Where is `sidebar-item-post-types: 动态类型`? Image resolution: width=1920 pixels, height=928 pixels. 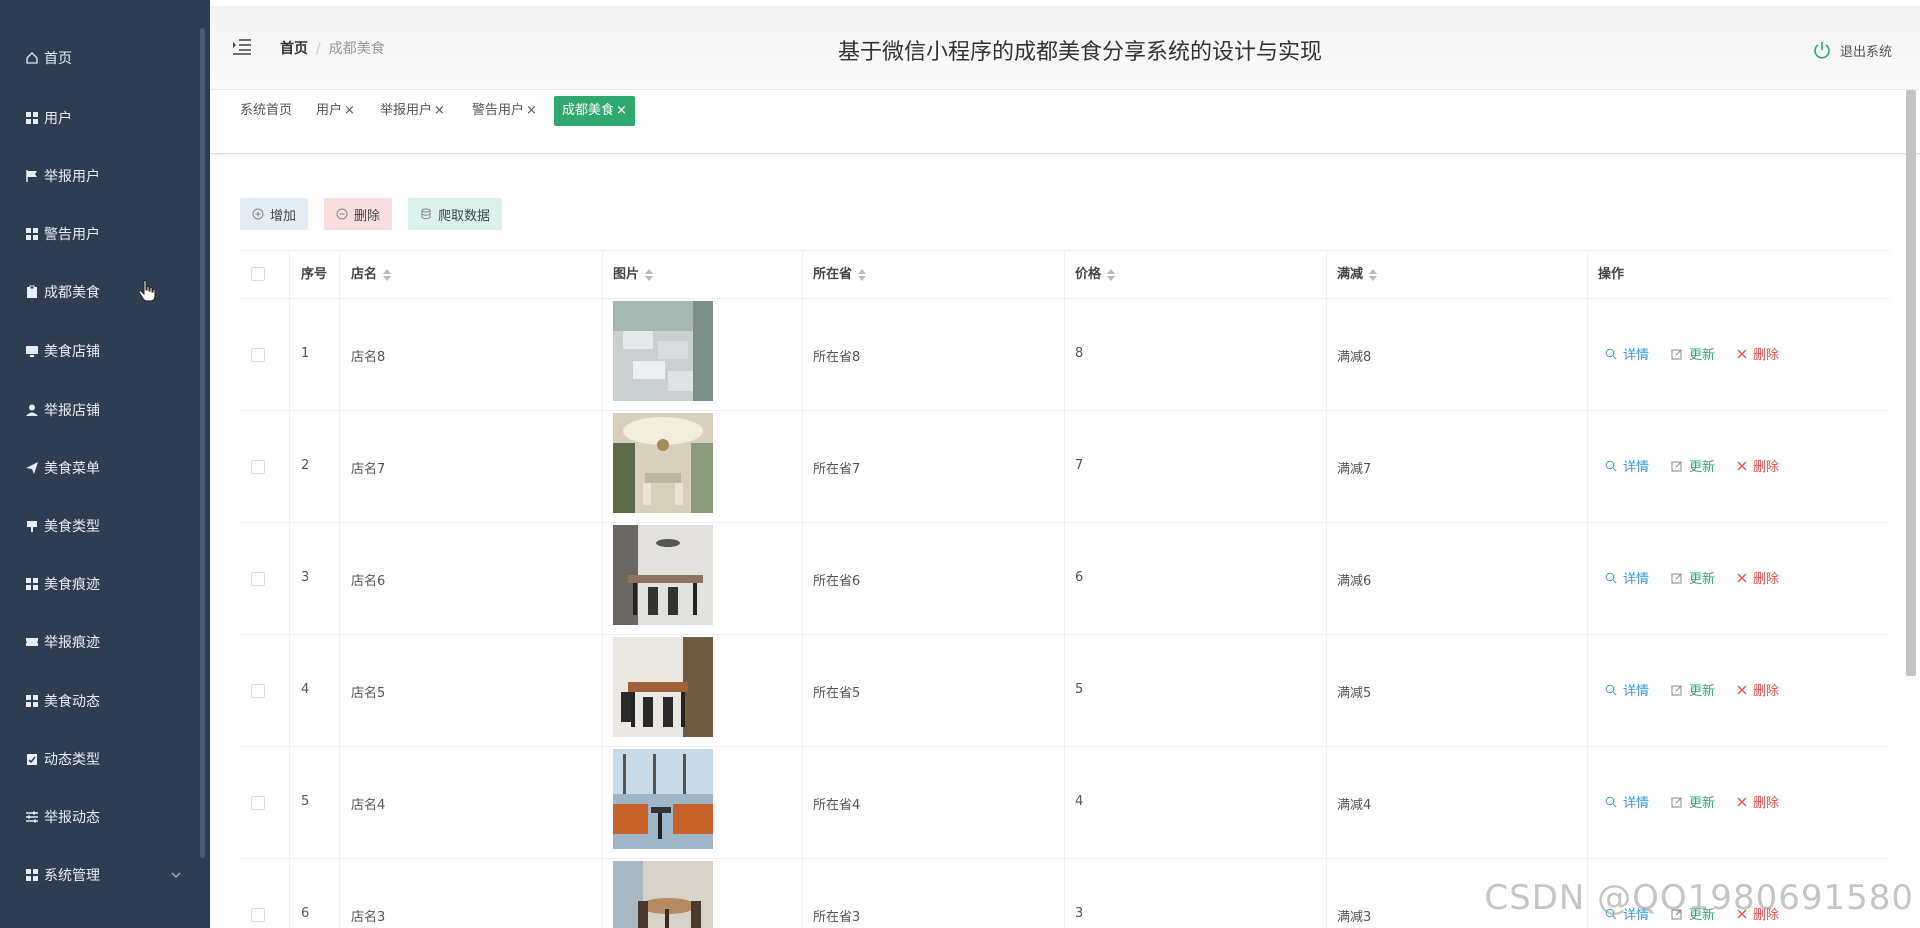
sidebar-item-post-types: 动态类型 is located at coordinates (100, 759).